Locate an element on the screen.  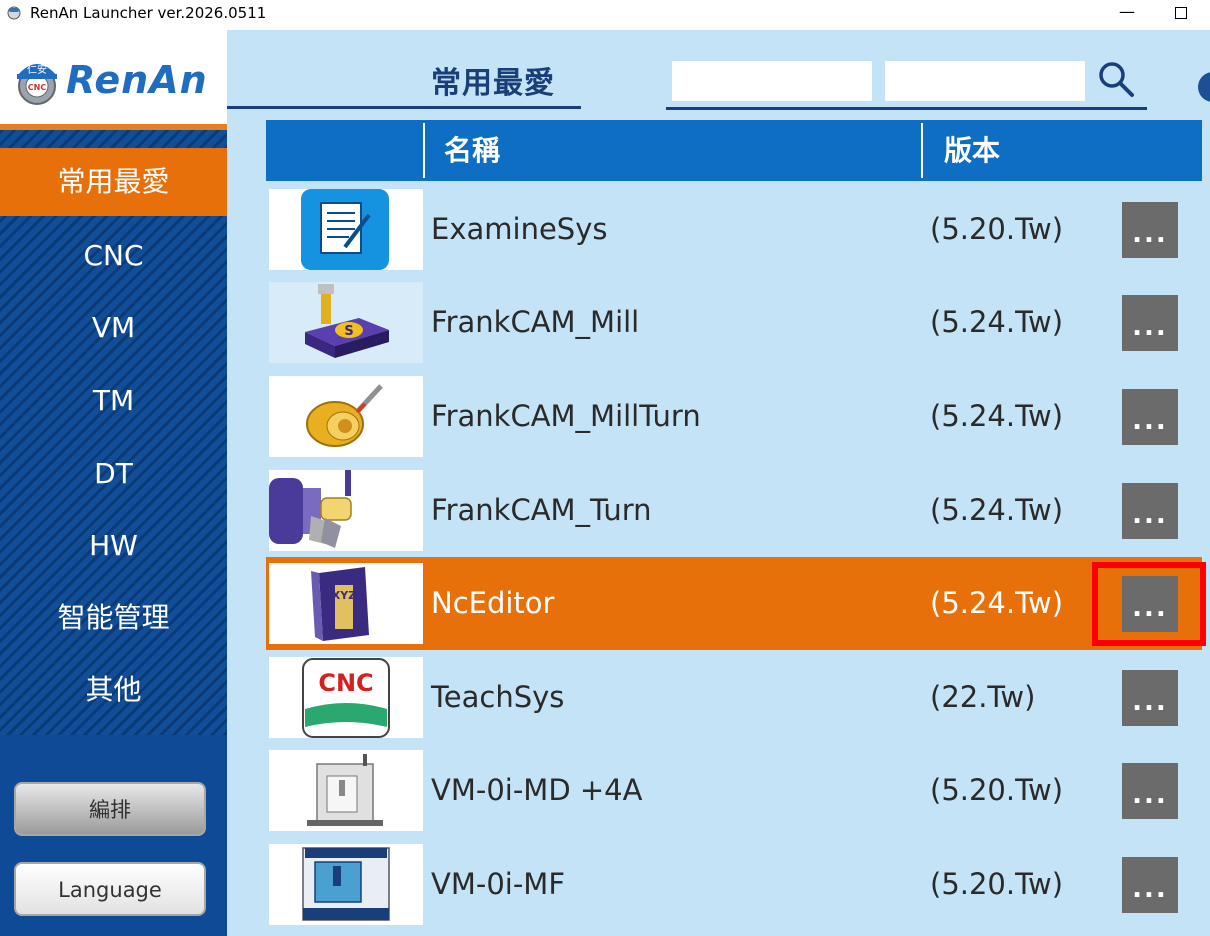
nceditor-icon: XYZ is located at coordinates (340, 604).